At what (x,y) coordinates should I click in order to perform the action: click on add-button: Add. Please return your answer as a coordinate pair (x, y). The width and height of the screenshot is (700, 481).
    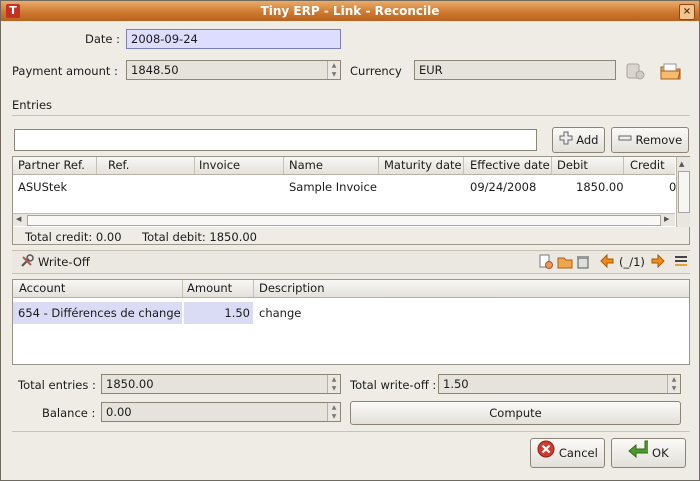
    Looking at the image, I should click on (578, 140).